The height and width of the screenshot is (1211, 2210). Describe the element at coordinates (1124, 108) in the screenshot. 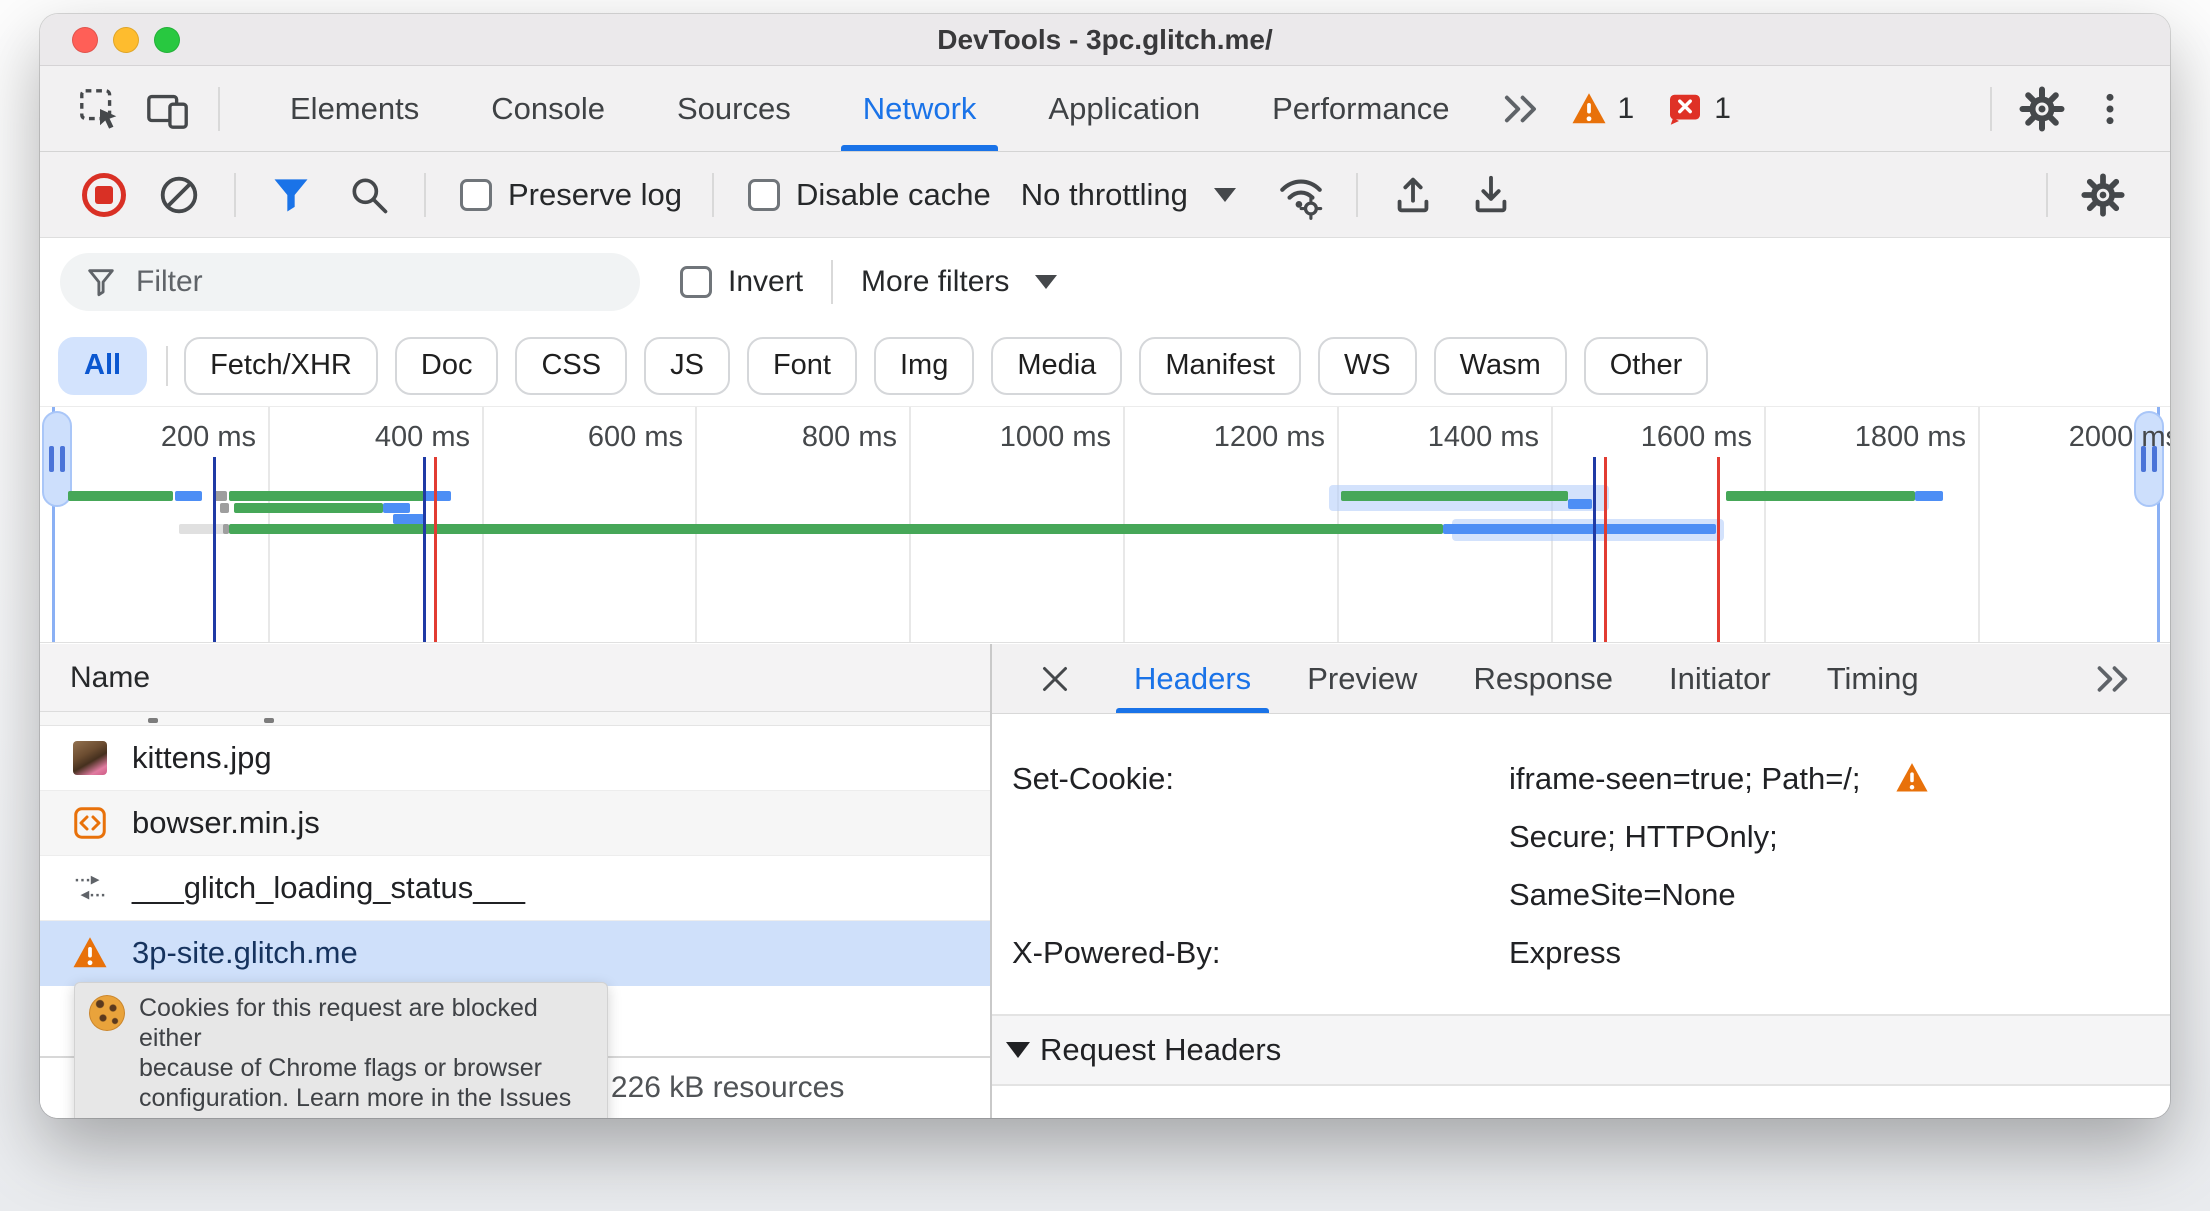

I see `tab-application: Application` at that location.